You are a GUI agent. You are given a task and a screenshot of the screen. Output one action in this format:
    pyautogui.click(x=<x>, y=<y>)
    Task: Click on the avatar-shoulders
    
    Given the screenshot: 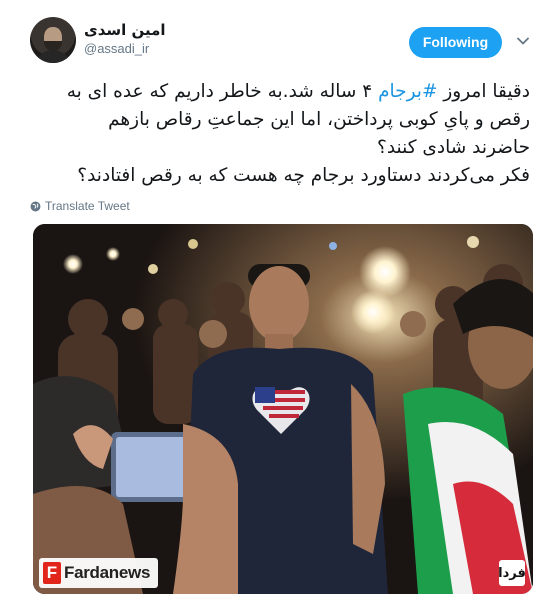 What is the action you would take?
    pyautogui.click(x=53, y=56)
    